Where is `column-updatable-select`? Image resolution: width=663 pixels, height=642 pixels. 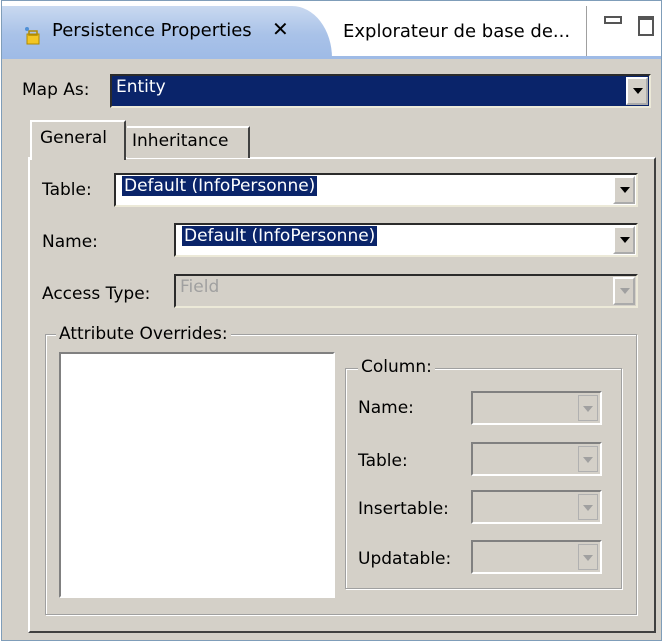 column-updatable-select is located at coordinates (536, 557).